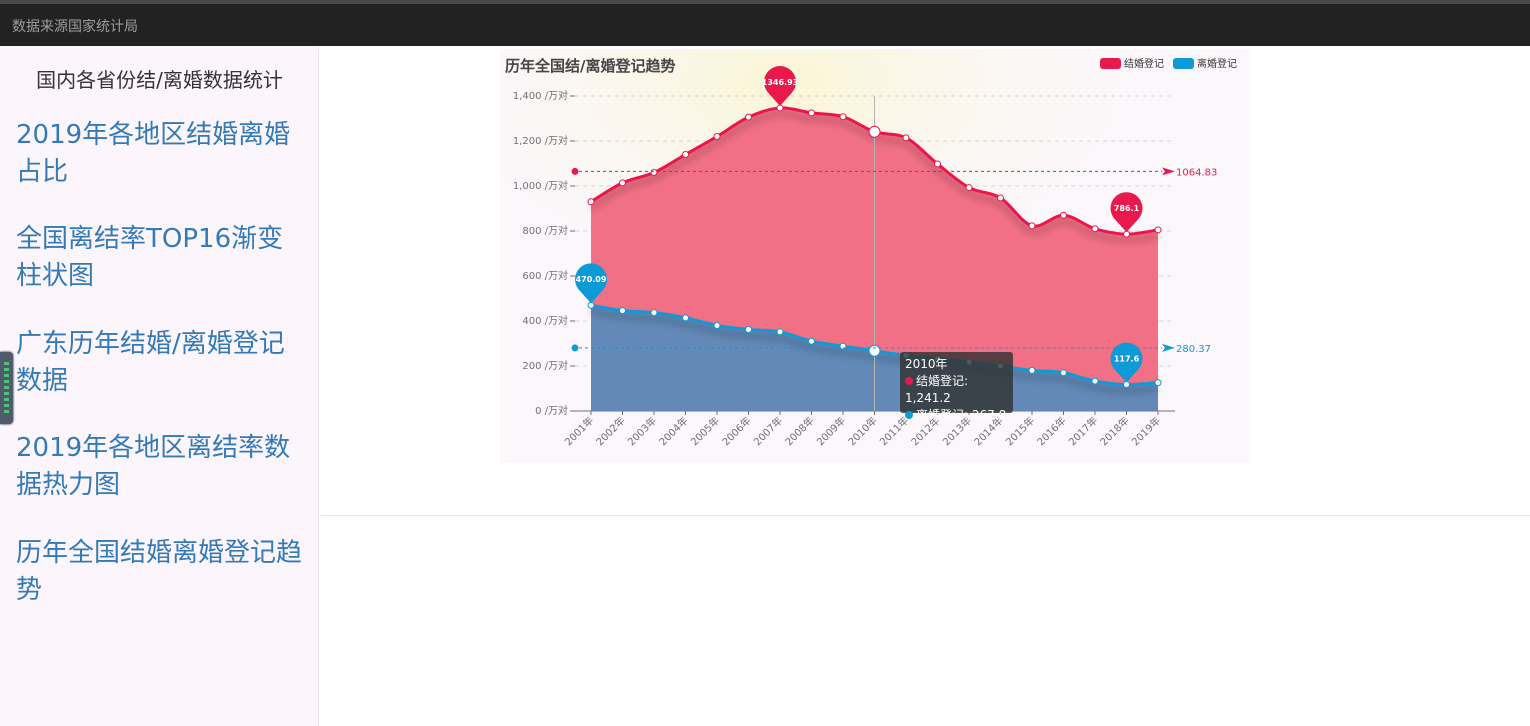  Describe the element at coordinates (1127, 359) in the screenshot. I see `divorce-min-pin-label: 117.6` at that location.